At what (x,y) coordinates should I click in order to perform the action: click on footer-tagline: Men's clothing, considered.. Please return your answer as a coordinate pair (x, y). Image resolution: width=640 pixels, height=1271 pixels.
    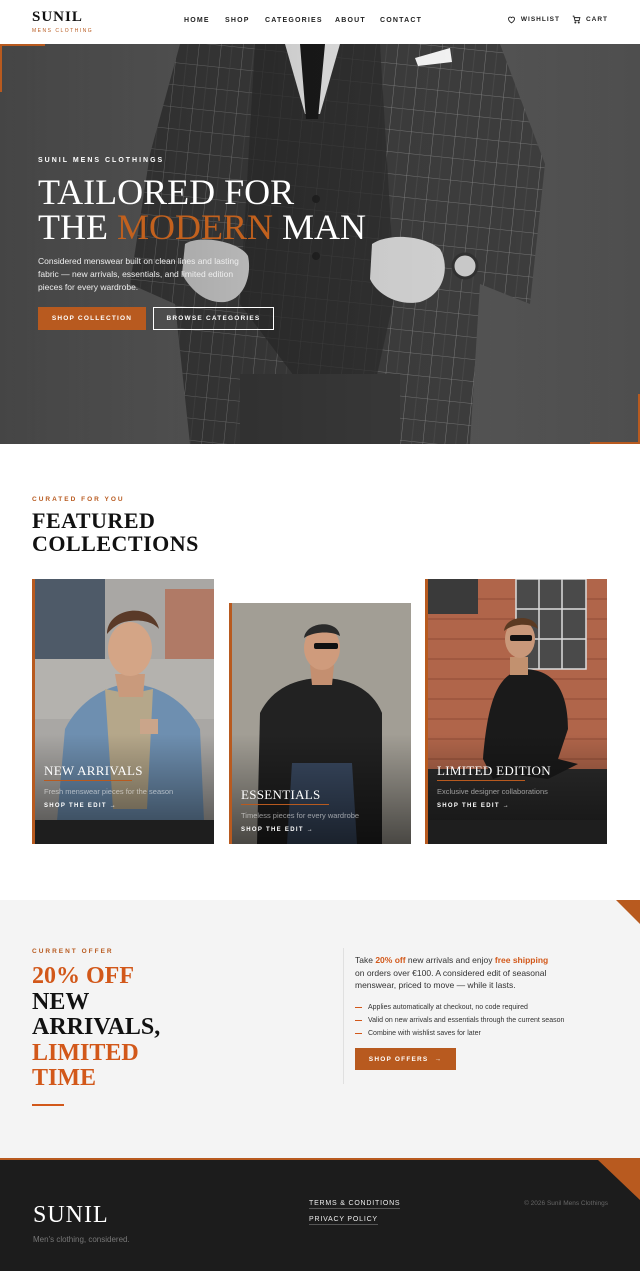
    Looking at the image, I should click on (81, 1239).